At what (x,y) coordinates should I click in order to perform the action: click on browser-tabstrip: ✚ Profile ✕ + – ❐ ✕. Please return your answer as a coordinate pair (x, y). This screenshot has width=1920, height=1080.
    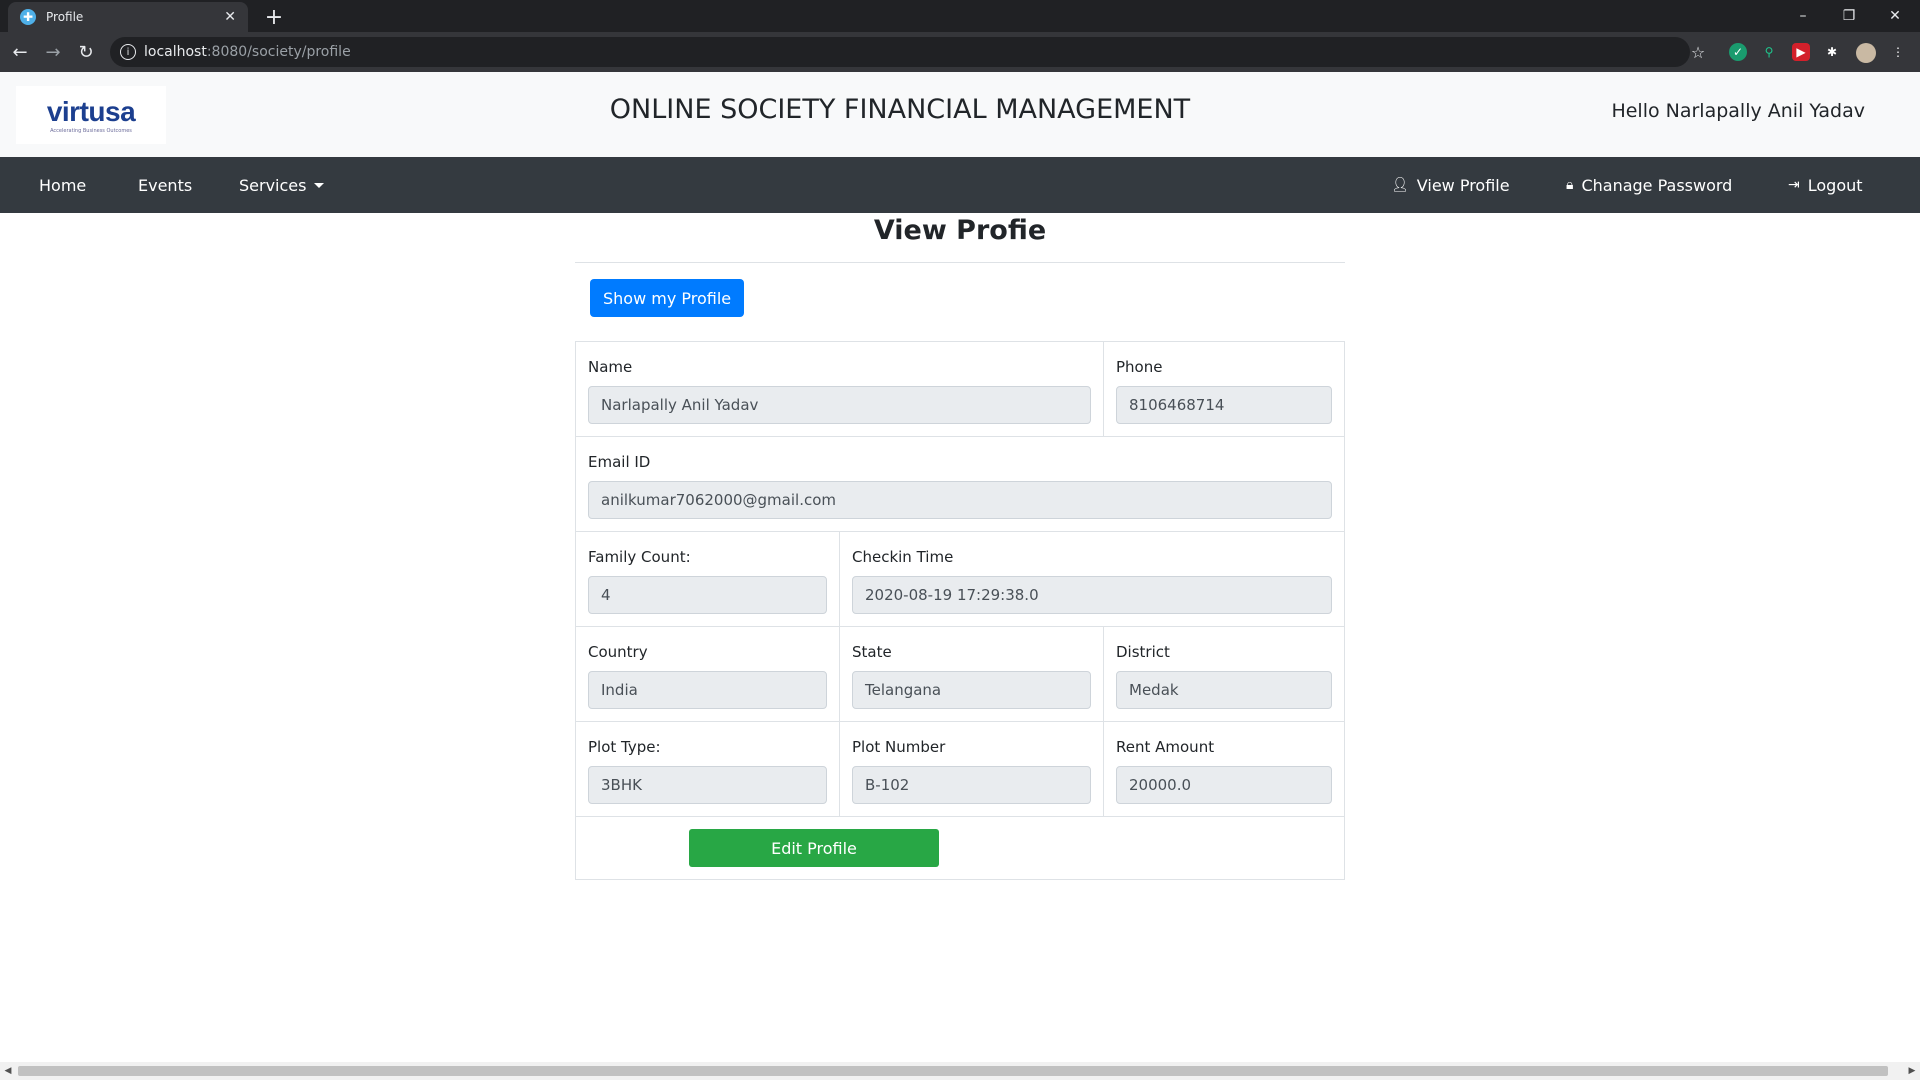
    Looking at the image, I should click on (960, 16).